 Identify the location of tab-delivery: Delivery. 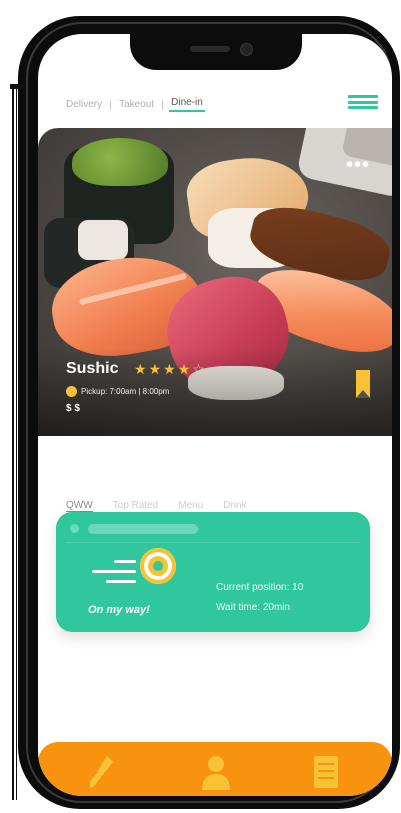
(84, 104).